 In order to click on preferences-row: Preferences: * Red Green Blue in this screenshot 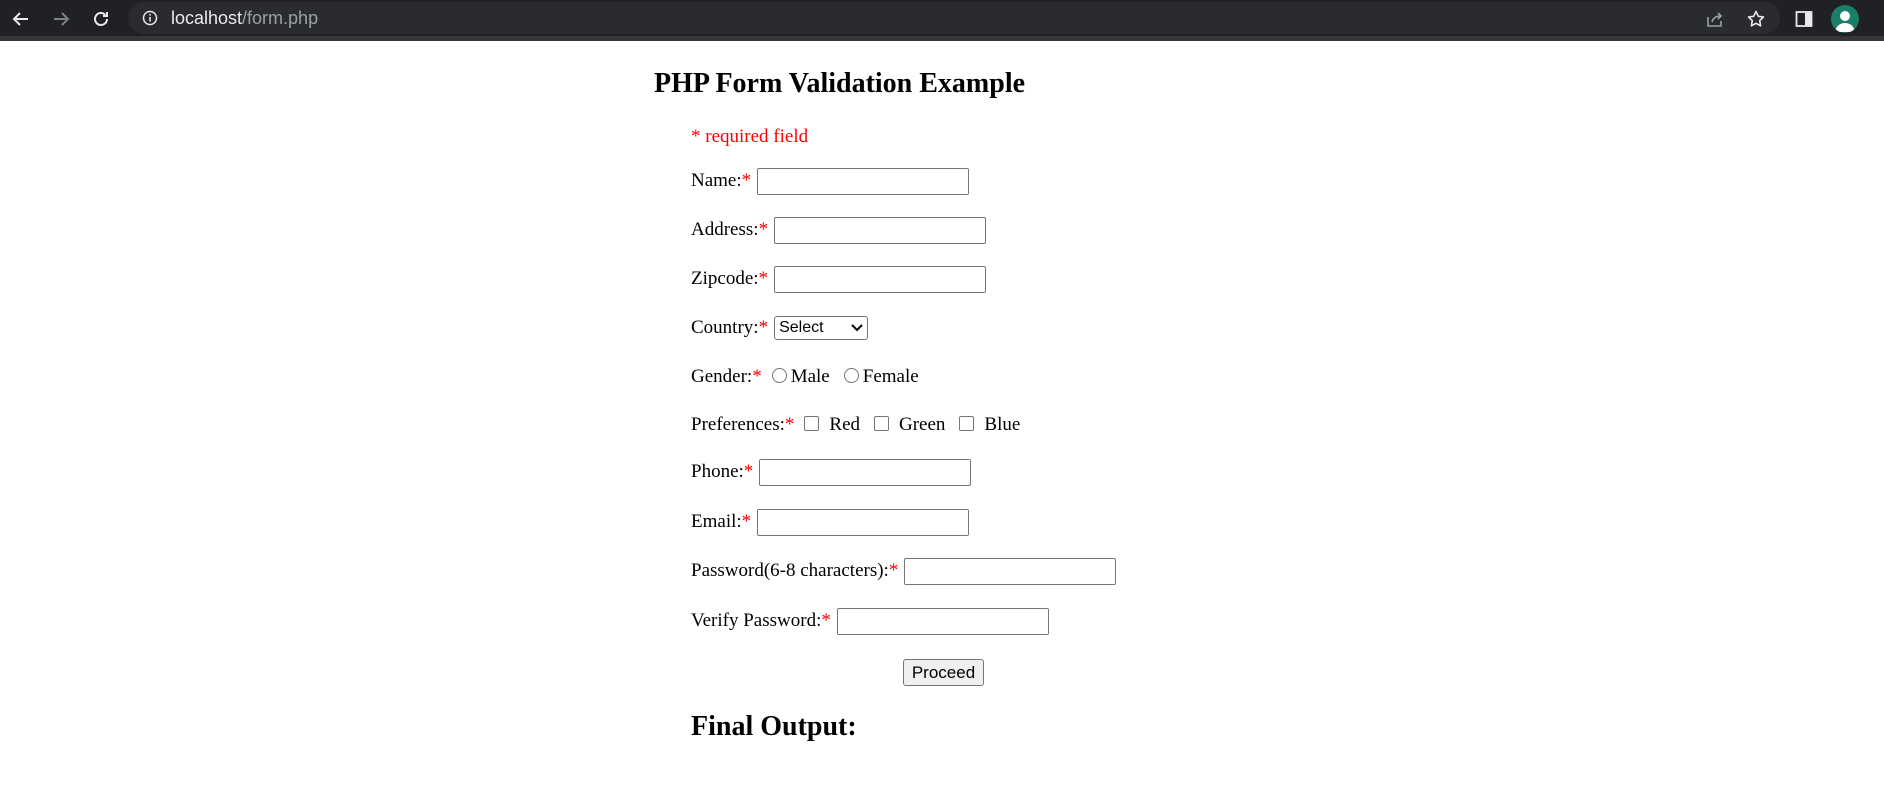, I will do `click(857, 425)`.